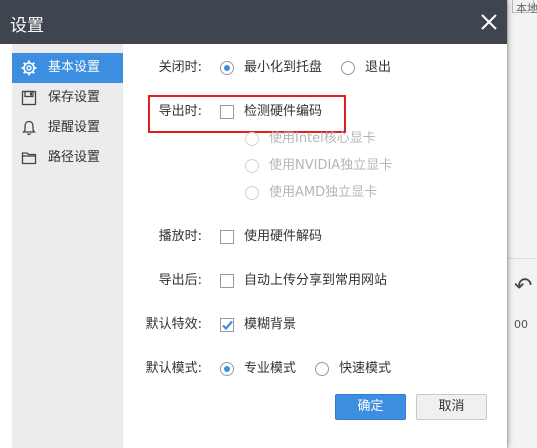 This screenshot has height=448, width=537. What do you see at coordinates (180, 111) in the screenshot?
I see `on-export-label: 导出时:` at bounding box center [180, 111].